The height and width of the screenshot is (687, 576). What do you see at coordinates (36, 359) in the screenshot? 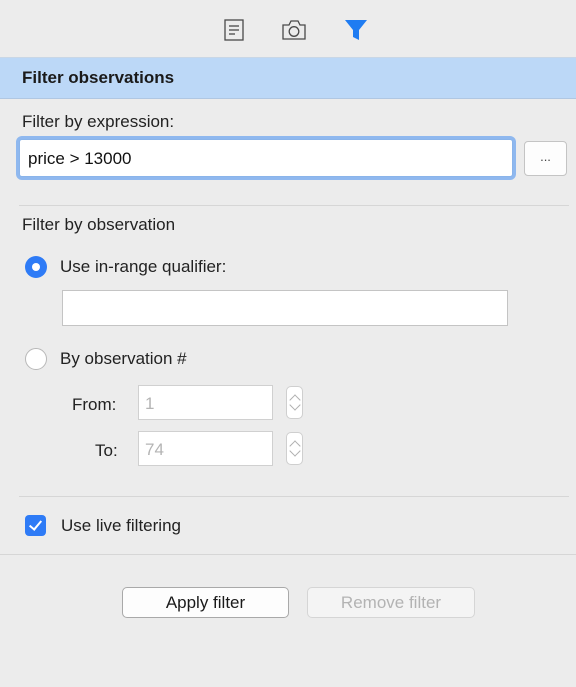
I see `by-observation-radio` at bounding box center [36, 359].